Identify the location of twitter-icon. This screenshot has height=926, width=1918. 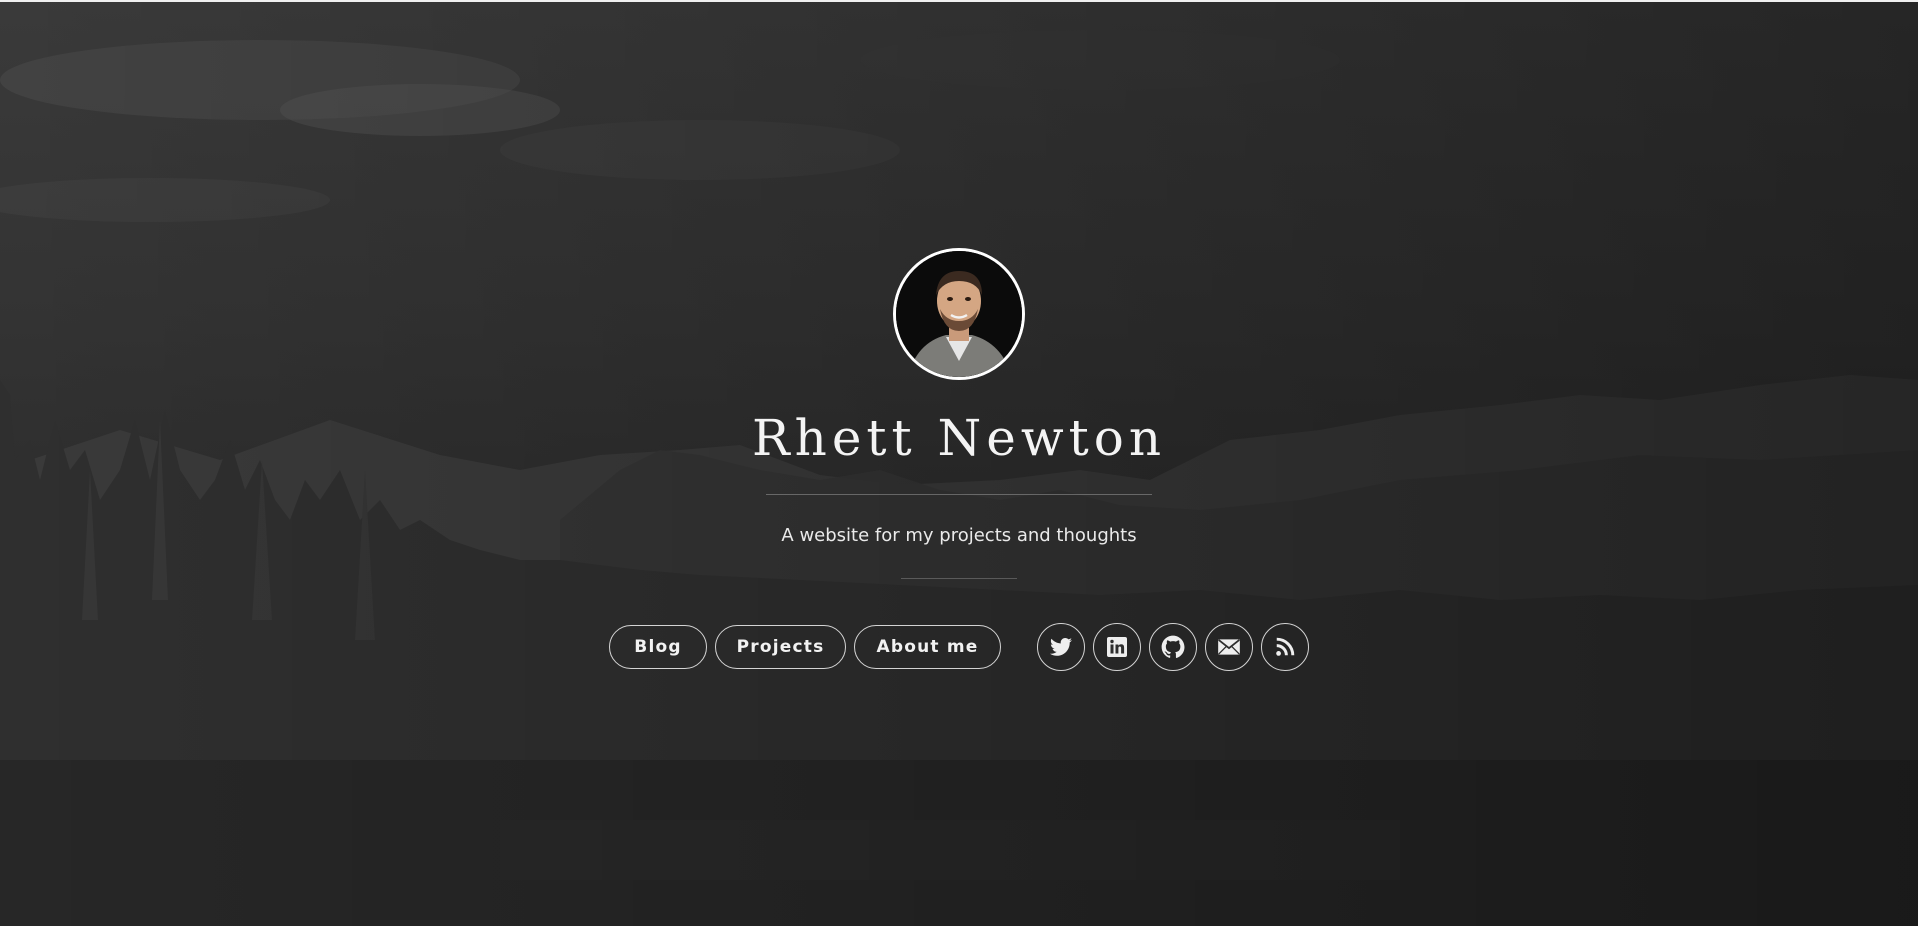
(1061, 647).